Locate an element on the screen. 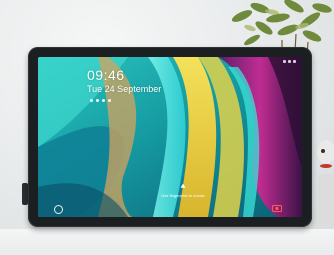 The height and width of the screenshot is (255, 334). unlock-hint-text: Use fingerprint to unlock is located at coordinates (183, 195).